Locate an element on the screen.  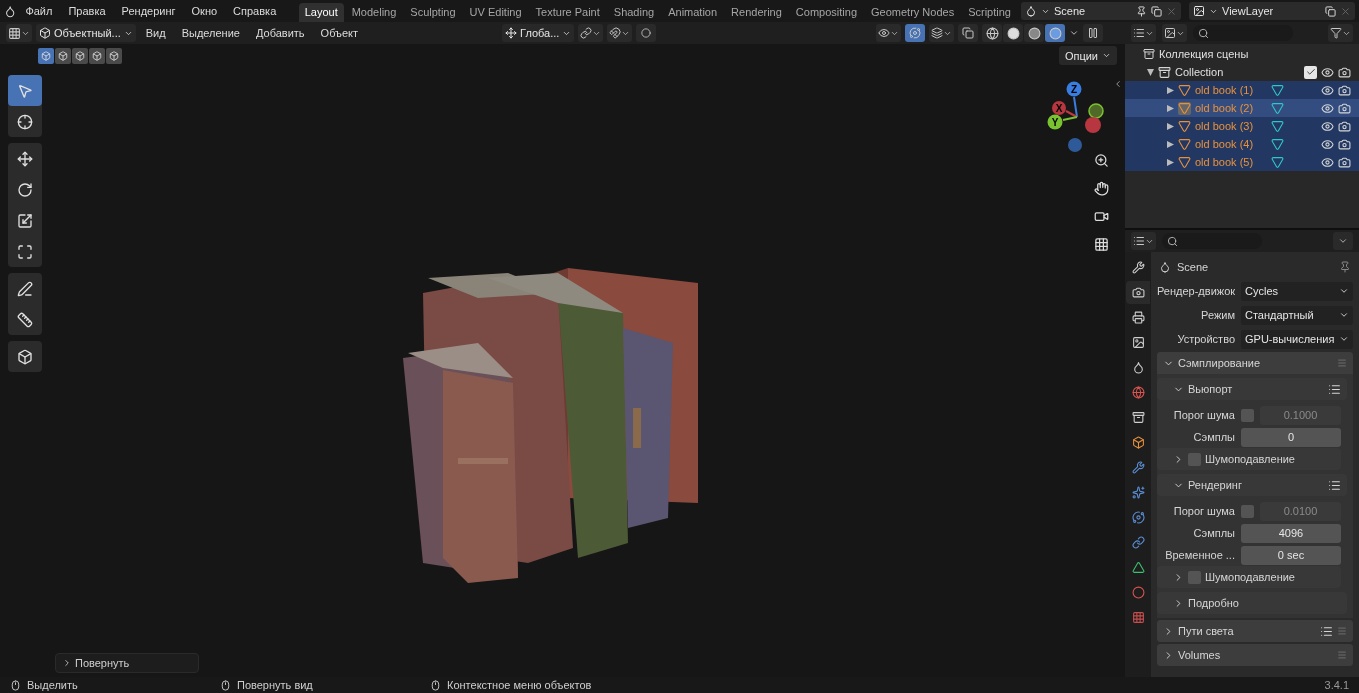
outliner-row: old book (2) is located at coordinates (1242, 108).